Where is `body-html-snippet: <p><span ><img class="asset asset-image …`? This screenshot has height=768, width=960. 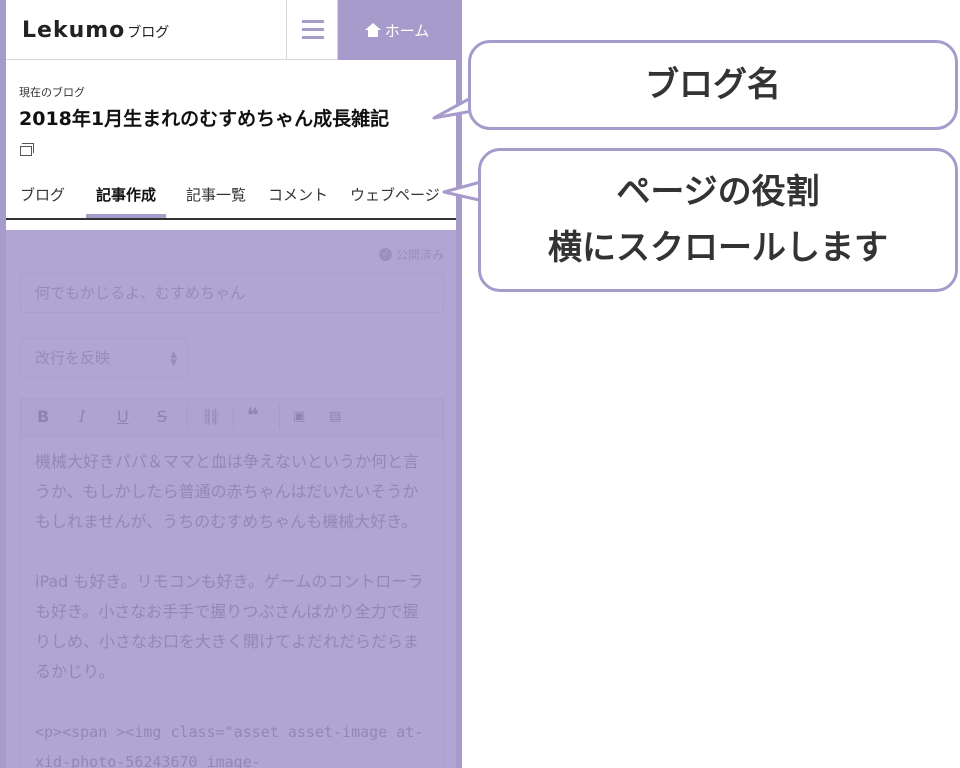 body-html-snippet: <p><span ><img class="asset asset-image … is located at coordinates (229, 745).